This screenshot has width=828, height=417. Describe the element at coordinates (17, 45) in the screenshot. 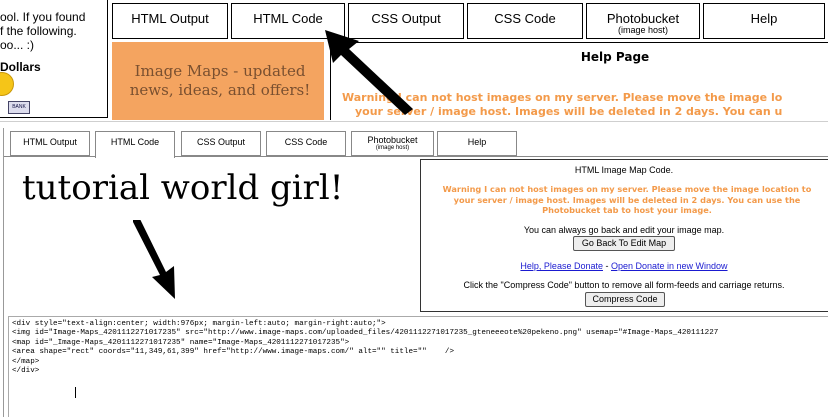

I see `intro-line-3: oo... :)` at that location.